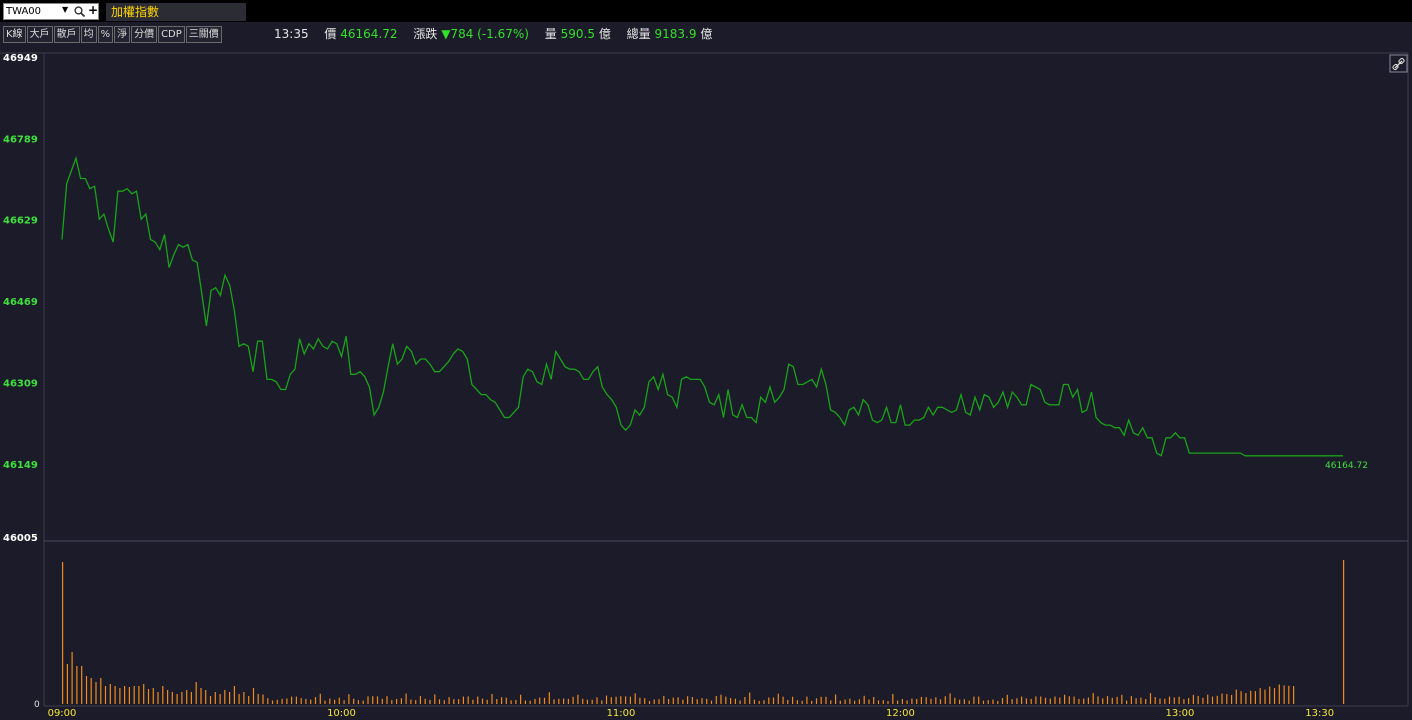 The height and width of the screenshot is (720, 1412). What do you see at coordinates (1346, 466) in the screenshot?
I see `last-price-label: 46164.72` at bounding box center [1346, 466].